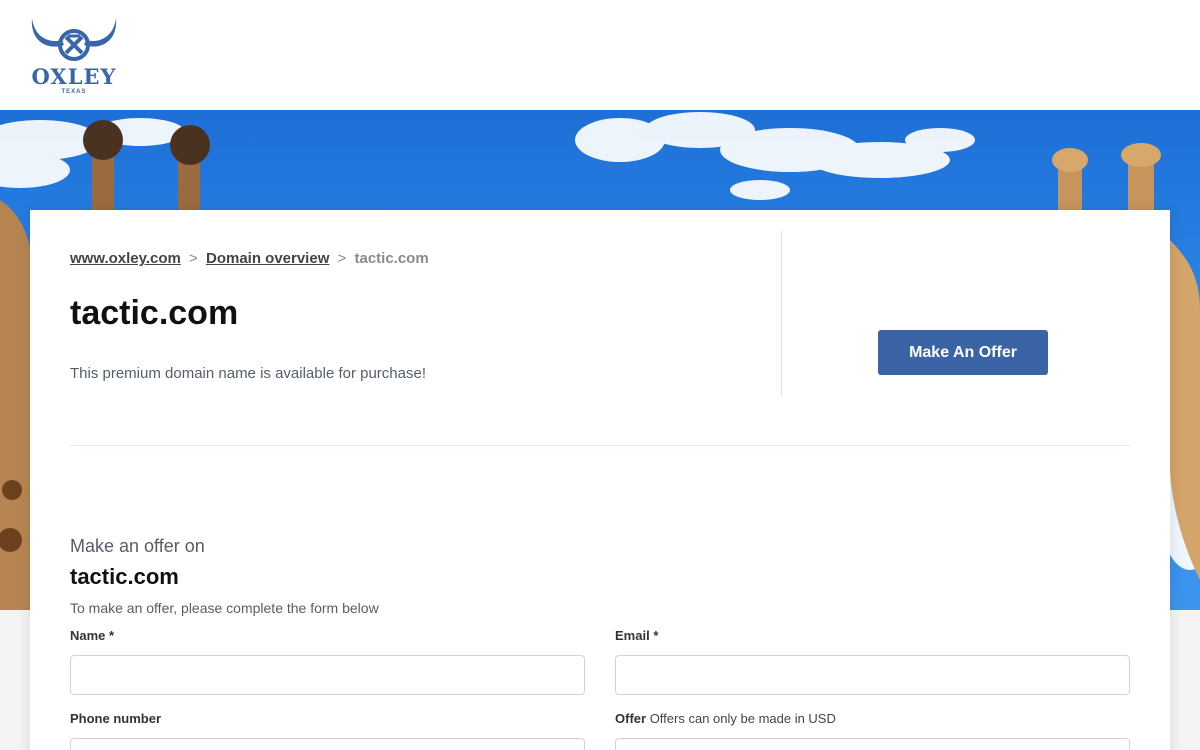 The image size is (1200, 750). Describe the element at coordinates (125, 258) in the screenshot. I see `breadcrumb-home-link: www.oxley.com` at that location.